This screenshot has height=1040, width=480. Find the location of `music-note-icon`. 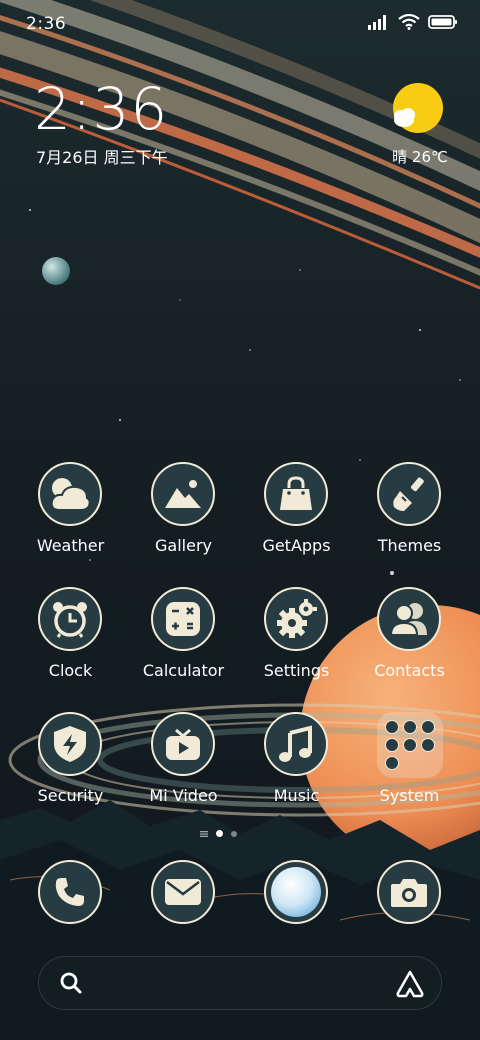

music-note-icon is located at coordinates (296, 744).